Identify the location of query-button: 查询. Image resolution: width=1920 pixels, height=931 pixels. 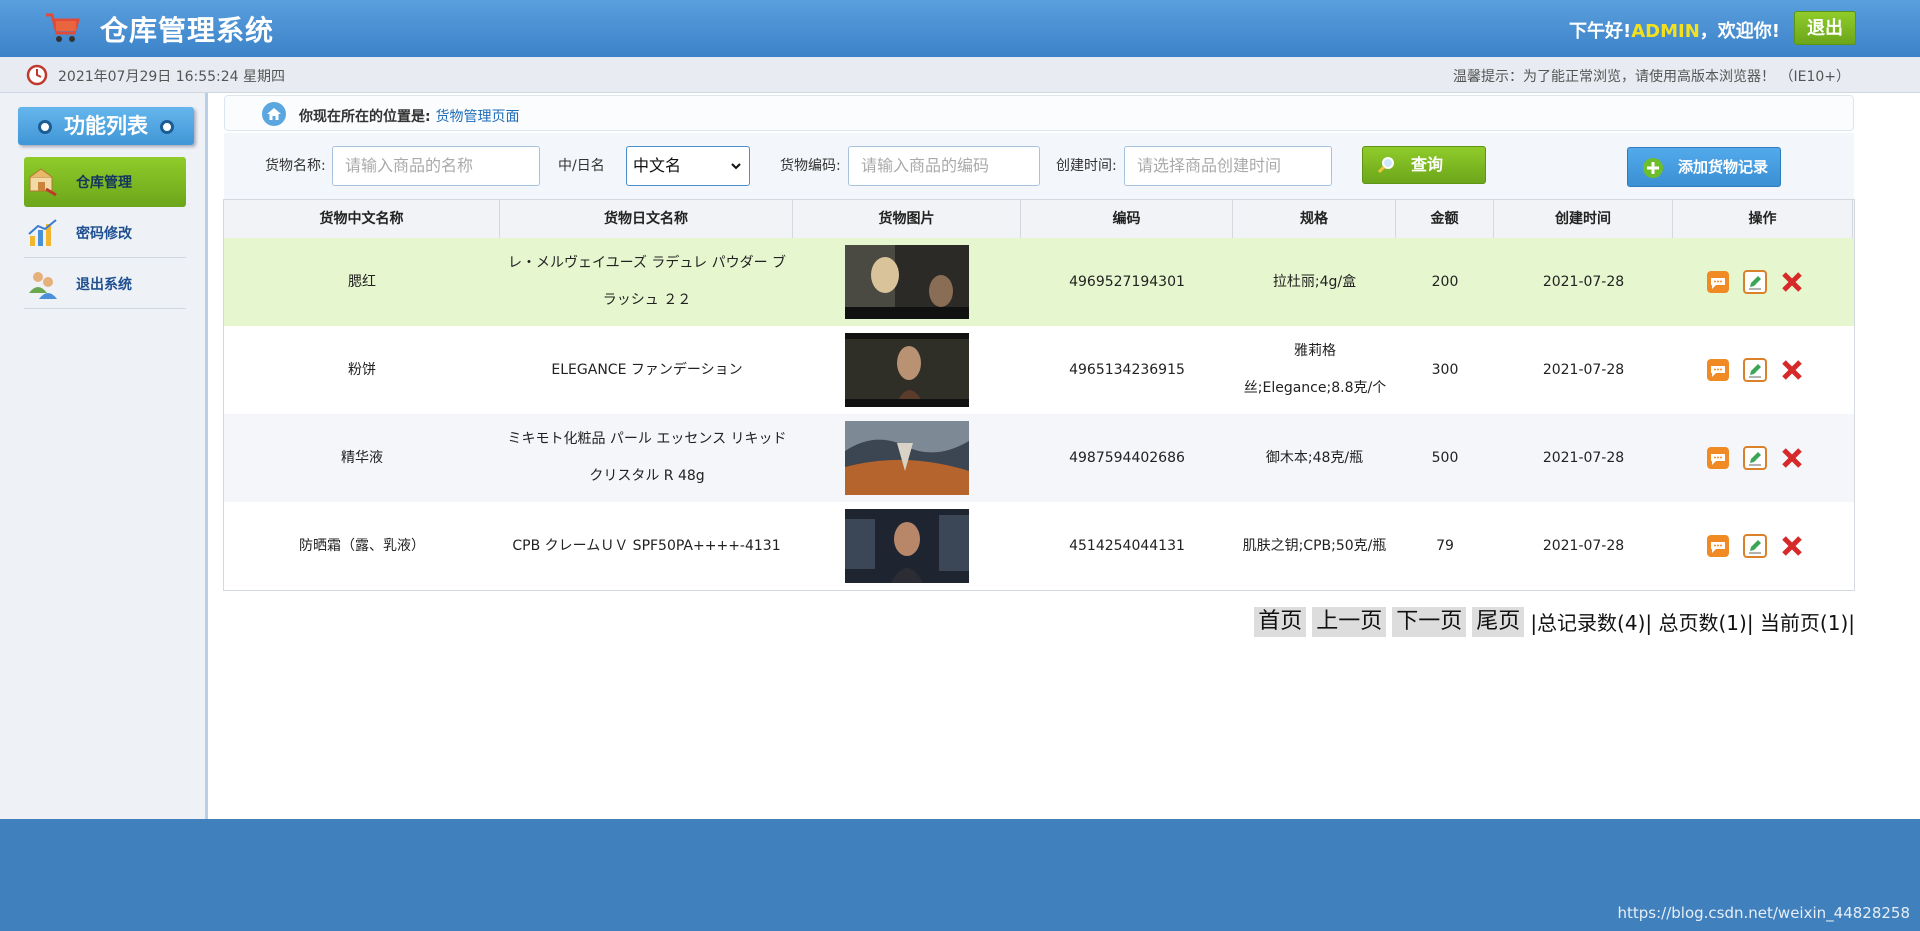
(1424, 165).